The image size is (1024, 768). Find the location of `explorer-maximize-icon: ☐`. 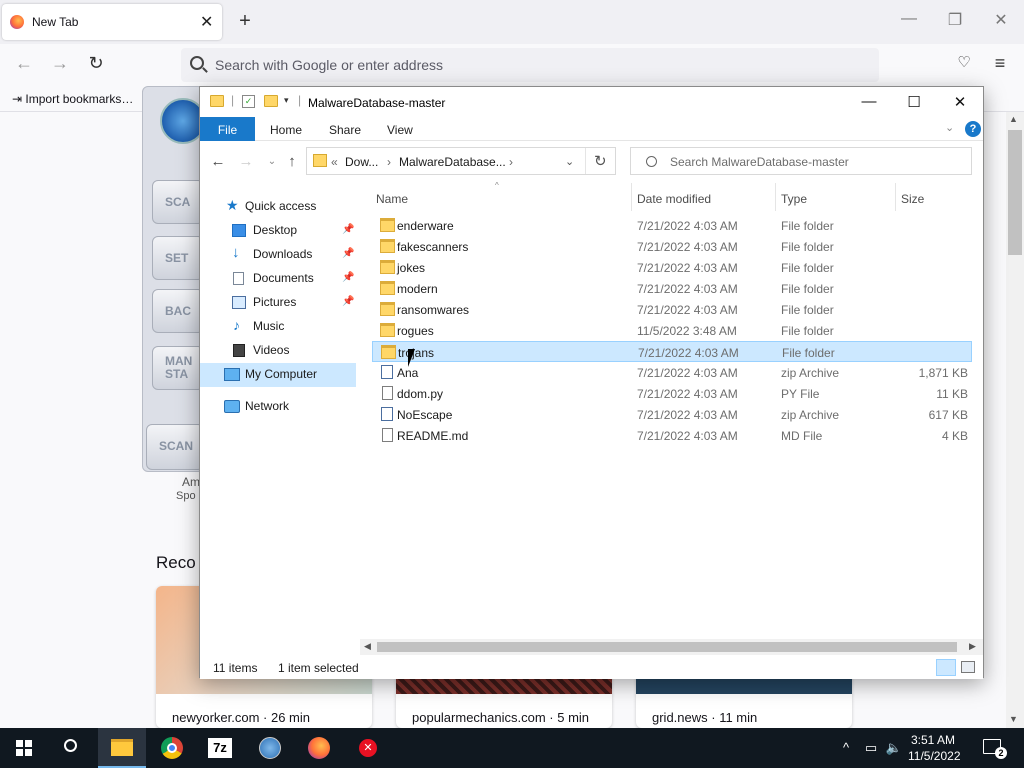

explorer-maximize-icon: ☐ is located at coordinates (914, 103).